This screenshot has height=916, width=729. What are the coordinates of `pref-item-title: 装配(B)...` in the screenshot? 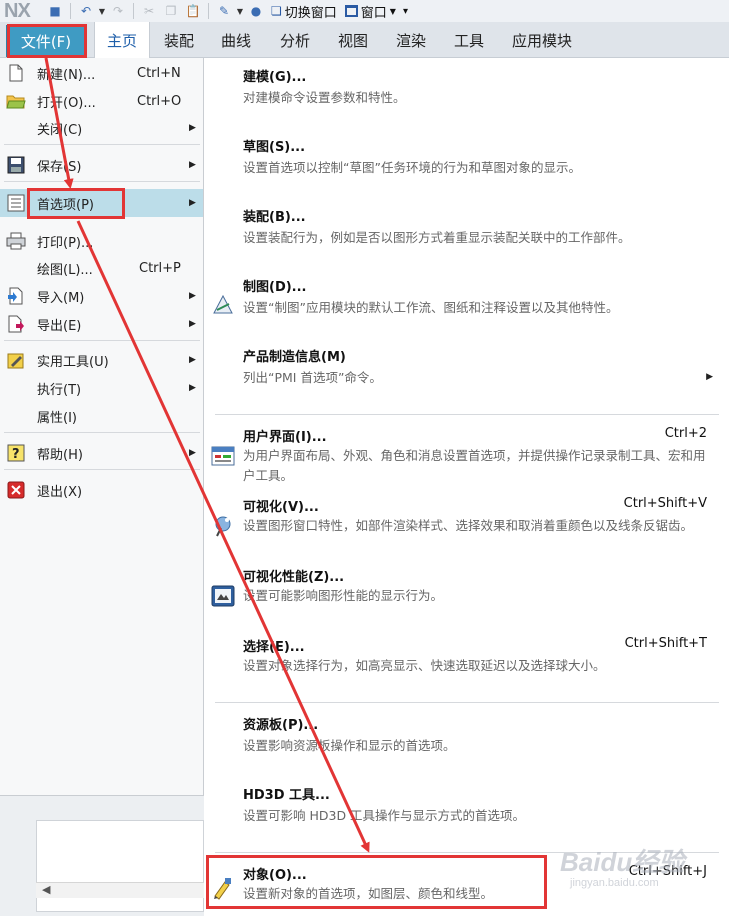 It's located at (274, 217).